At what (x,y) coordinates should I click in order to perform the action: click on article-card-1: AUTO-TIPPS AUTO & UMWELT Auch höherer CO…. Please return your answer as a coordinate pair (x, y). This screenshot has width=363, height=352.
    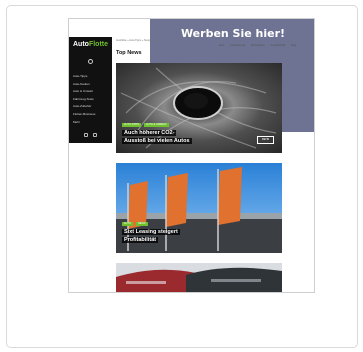
    Looking at the image, I should click on (199, 108).